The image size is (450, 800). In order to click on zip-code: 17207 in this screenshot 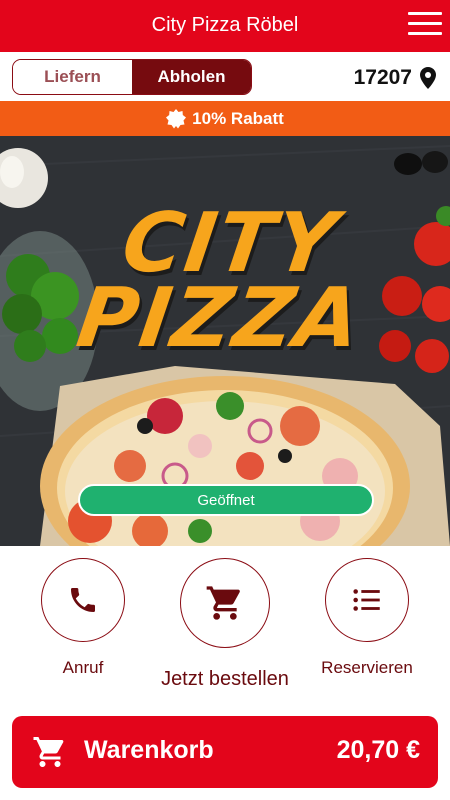, I will do `click(382, 77)`.